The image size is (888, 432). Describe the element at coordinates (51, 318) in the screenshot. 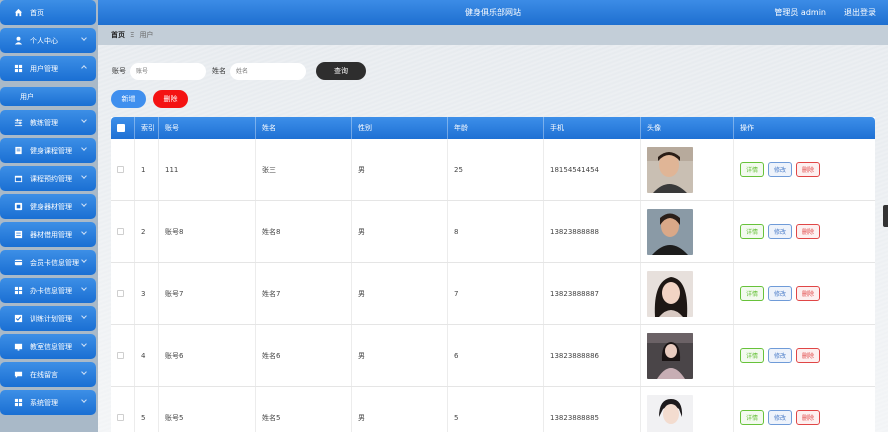

I see `sidebar-item-label: 训练计划管理` at that location.